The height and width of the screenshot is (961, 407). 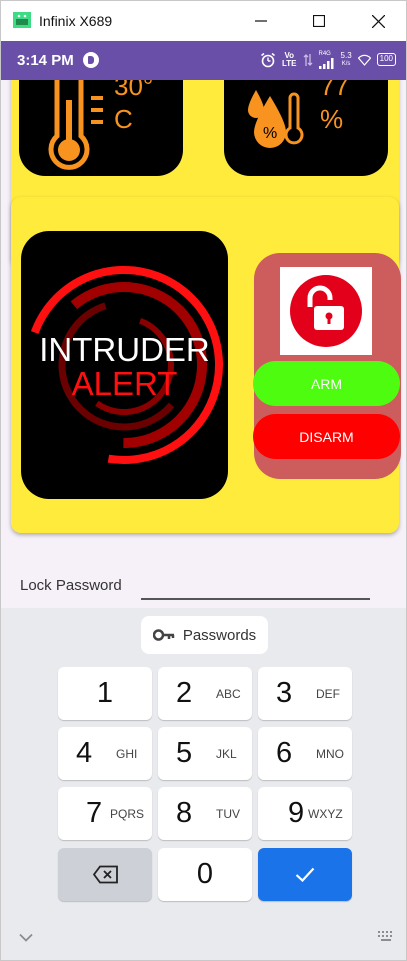 I want to click on alarm-icon, so click(x=268, y=59).